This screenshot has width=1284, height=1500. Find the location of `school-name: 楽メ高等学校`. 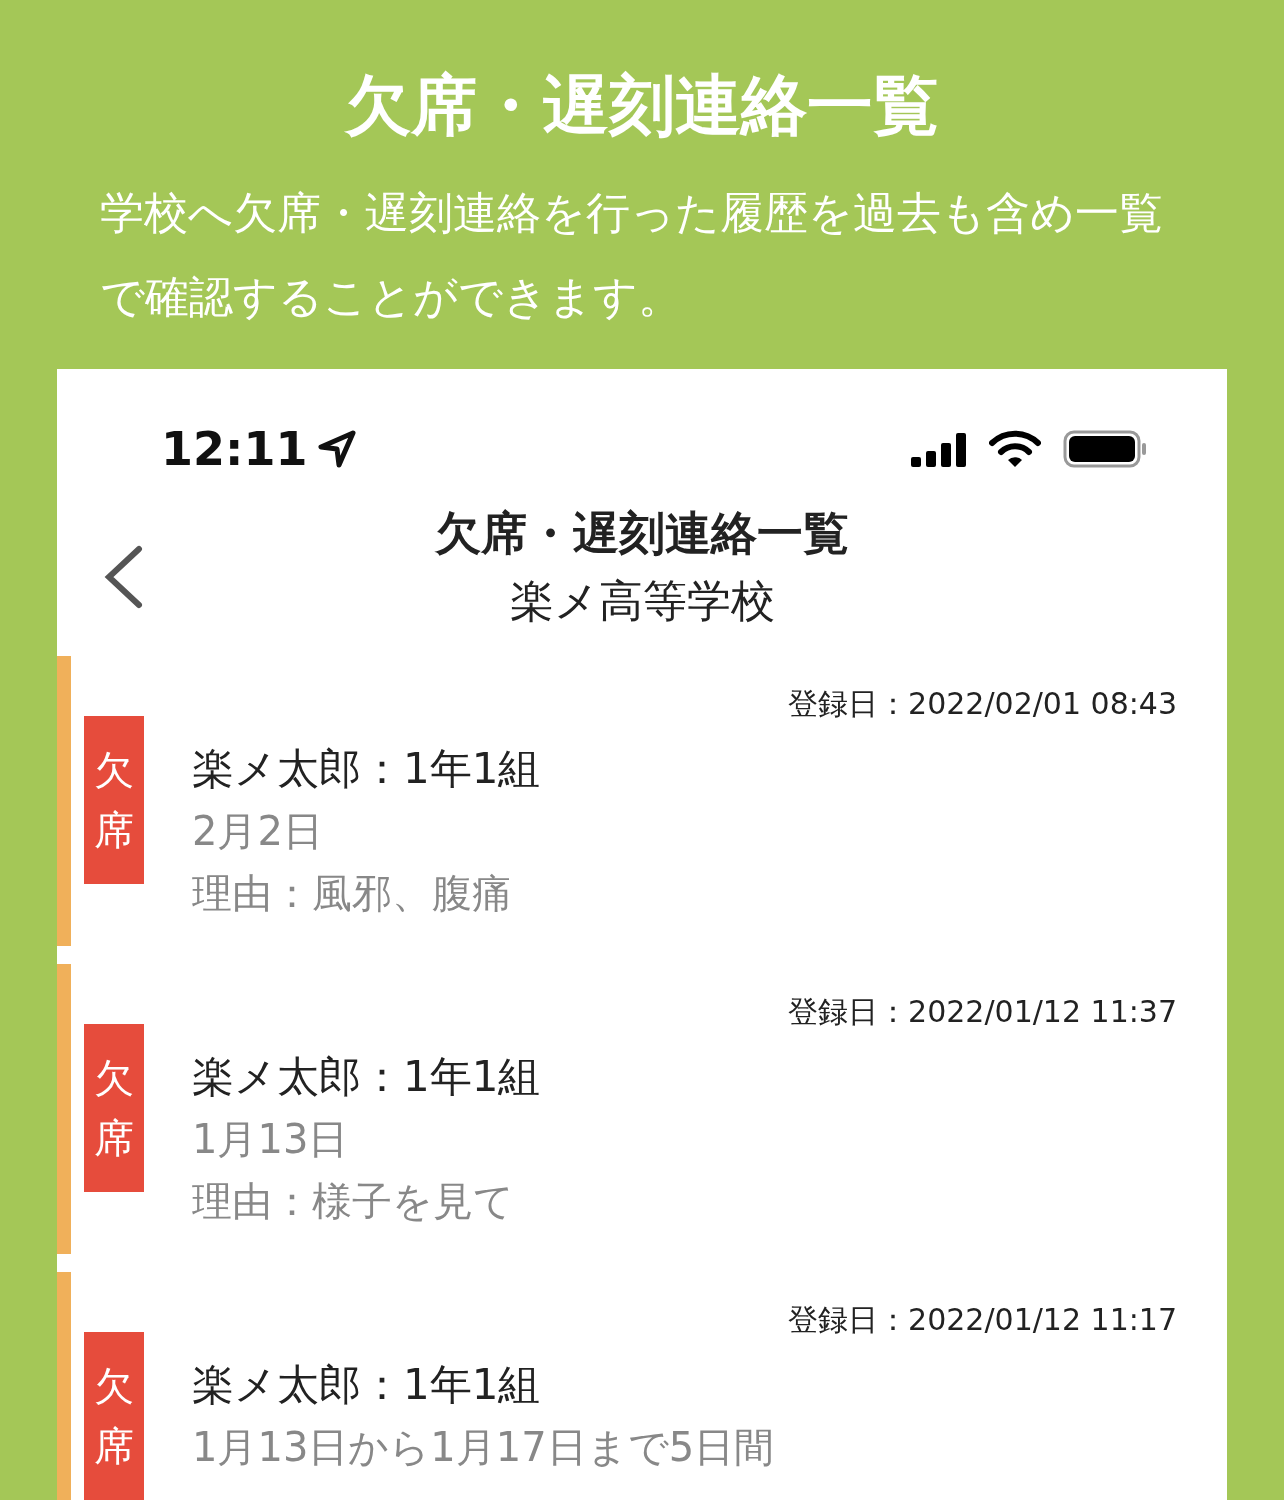

school-name: 楽メ高等学校 is located at coordinates (642, 600).